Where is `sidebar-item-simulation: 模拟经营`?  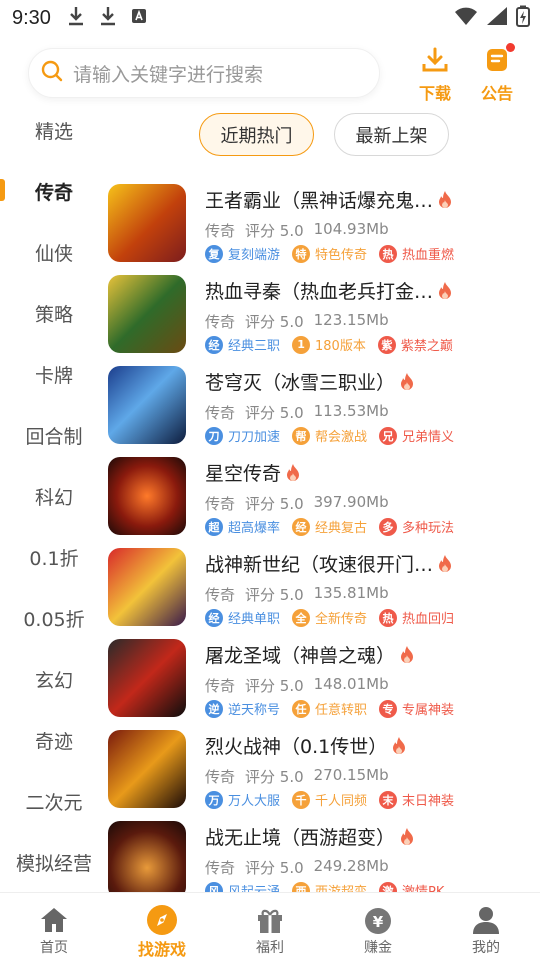
sidebar-item-simulation: 模拟经营 is located at coordinates (54, 862).